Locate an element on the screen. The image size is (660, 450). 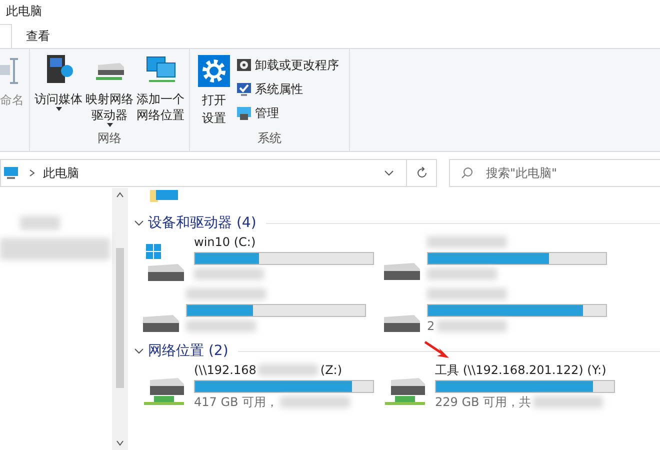
drive-letter: (Z:) is located at coordinates (331, 370).